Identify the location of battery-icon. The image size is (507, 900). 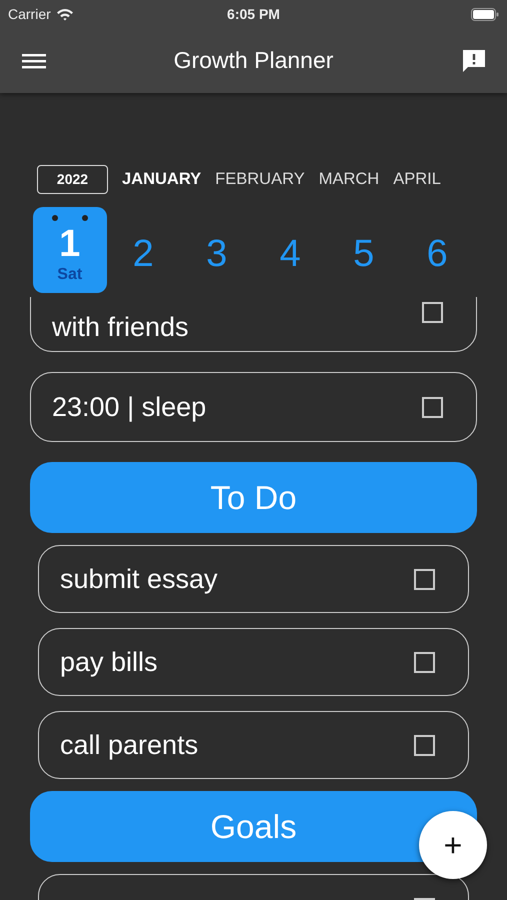
(485, 14).